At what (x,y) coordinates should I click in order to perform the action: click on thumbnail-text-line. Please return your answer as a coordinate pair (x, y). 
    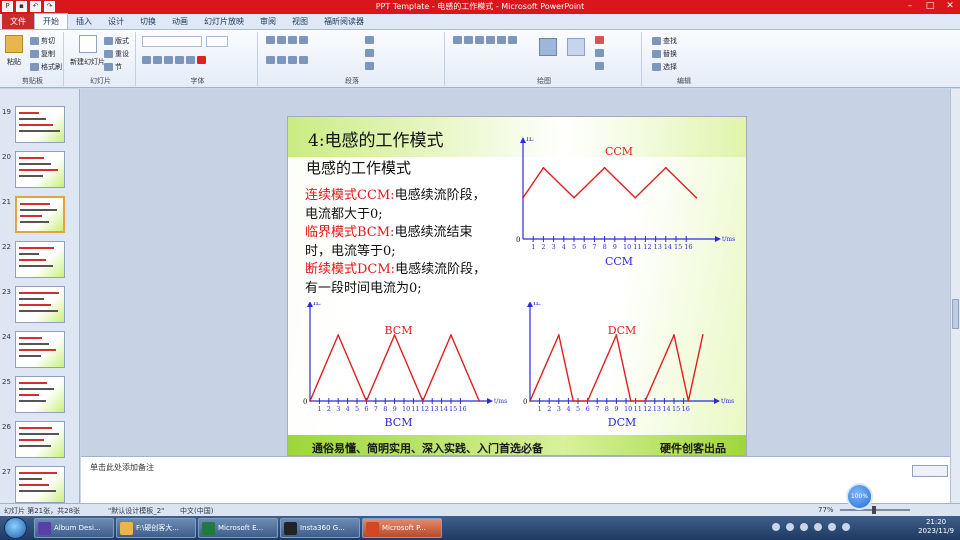
    Looking at the image, I should click on (30, 338).